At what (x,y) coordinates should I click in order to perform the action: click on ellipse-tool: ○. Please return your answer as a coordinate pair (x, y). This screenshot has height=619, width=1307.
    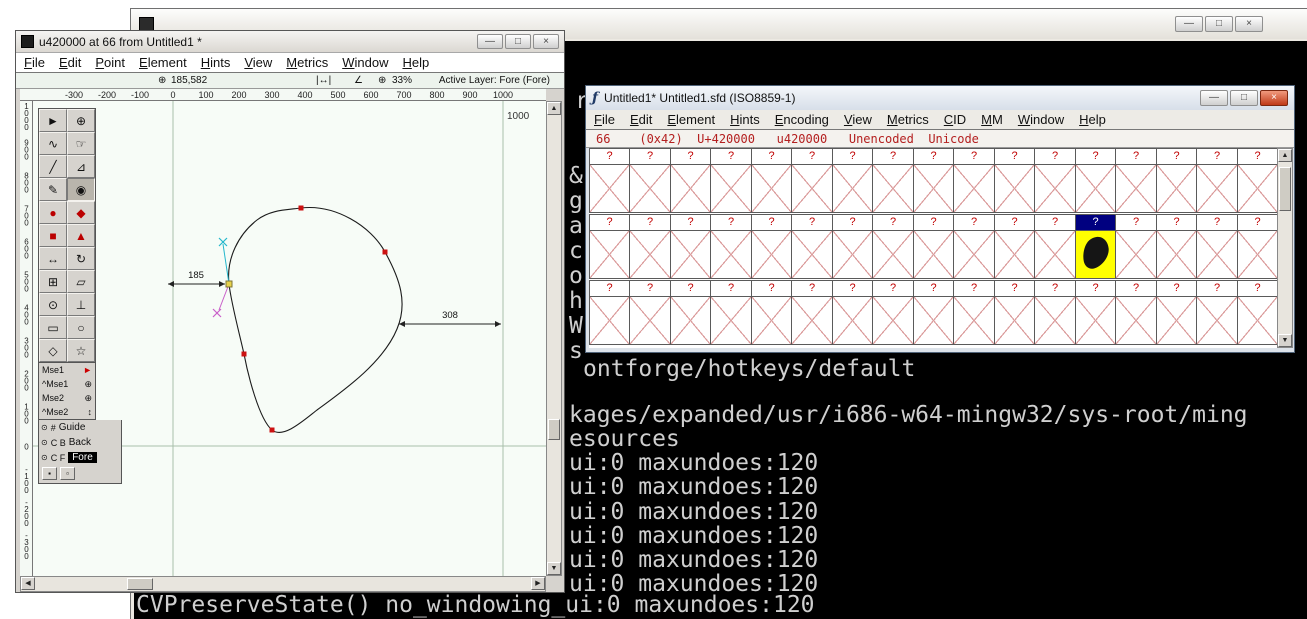
    Looking at the image, I should click on (81, 327).